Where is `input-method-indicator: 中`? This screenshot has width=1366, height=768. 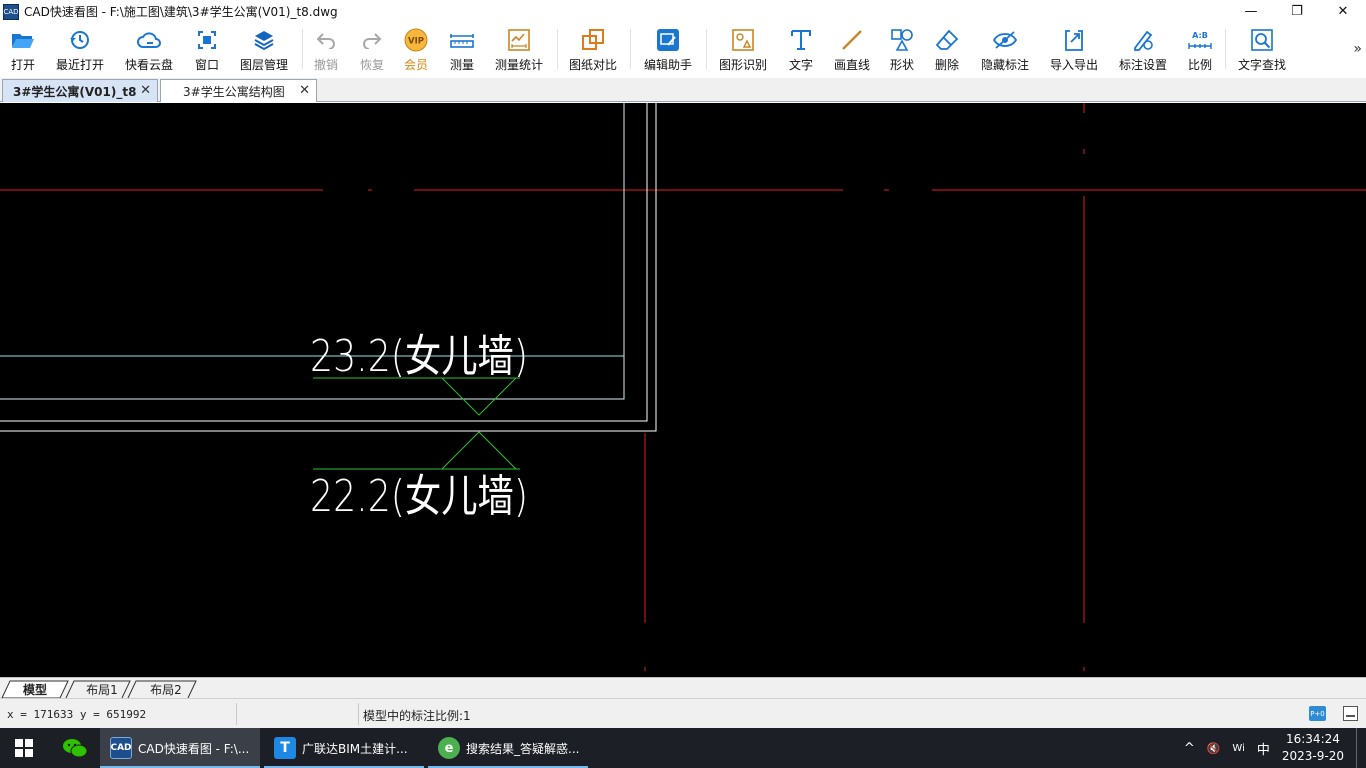
input-method-indicator: 中 is located at coordinates (1263, 748).